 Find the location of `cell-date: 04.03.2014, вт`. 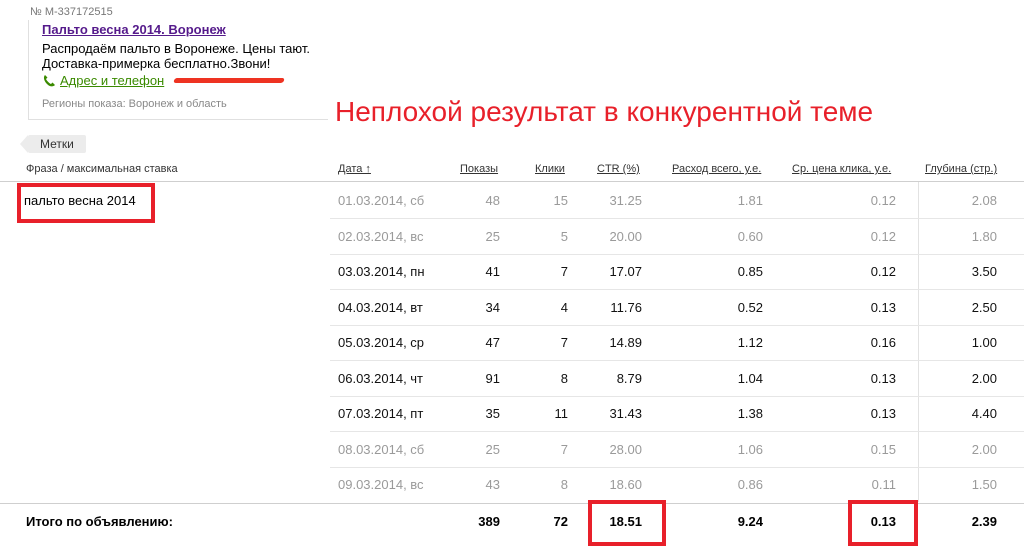

cell-date: 04.03.2014, вт is located at coordinates (380, 307).